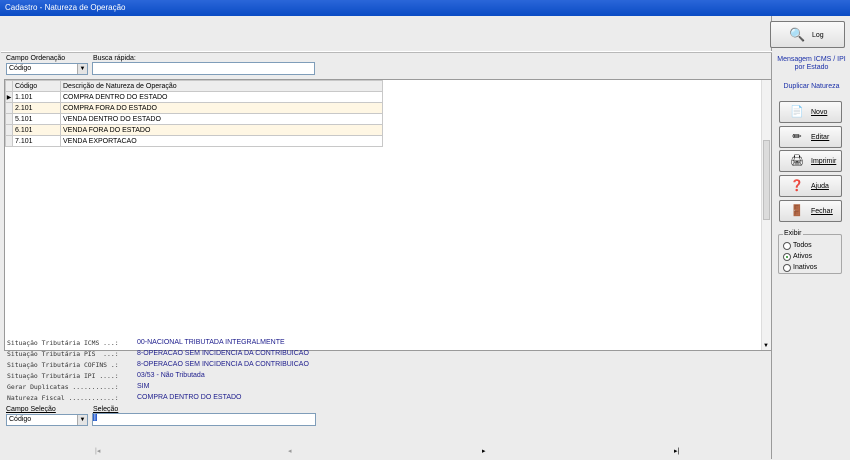 The image size is (850, 460). Describe the element at coordinates (36, 97) in the screenshot. I see `cell-codigo: 1.101` at that location.